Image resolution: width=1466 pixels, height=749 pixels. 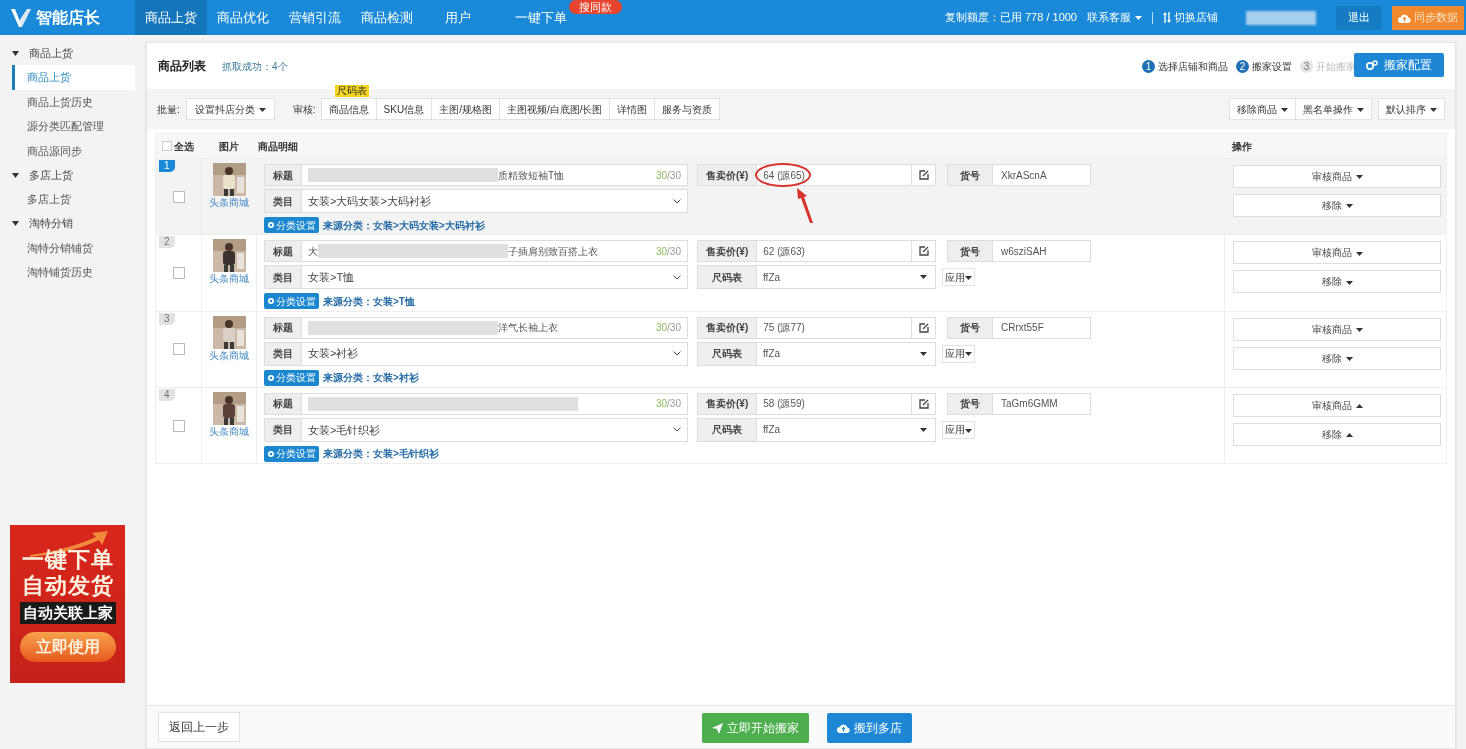 What do you see at coordinates (476, 403) in the screenshot?
I see `title-field: 标题 30/30` at bounding box center [476, 403].